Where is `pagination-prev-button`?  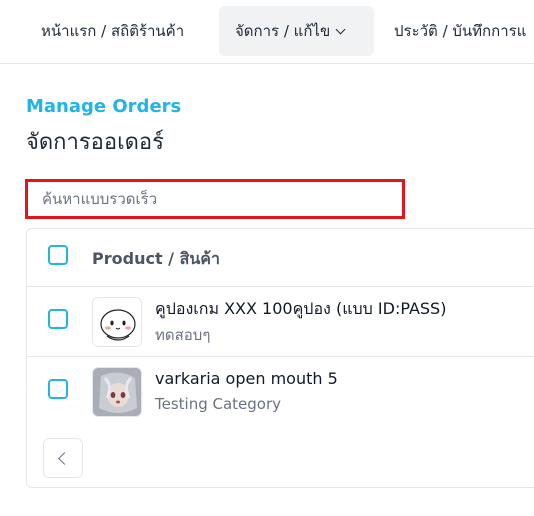 pagination-prev-button is located at coordinates (63, 458).